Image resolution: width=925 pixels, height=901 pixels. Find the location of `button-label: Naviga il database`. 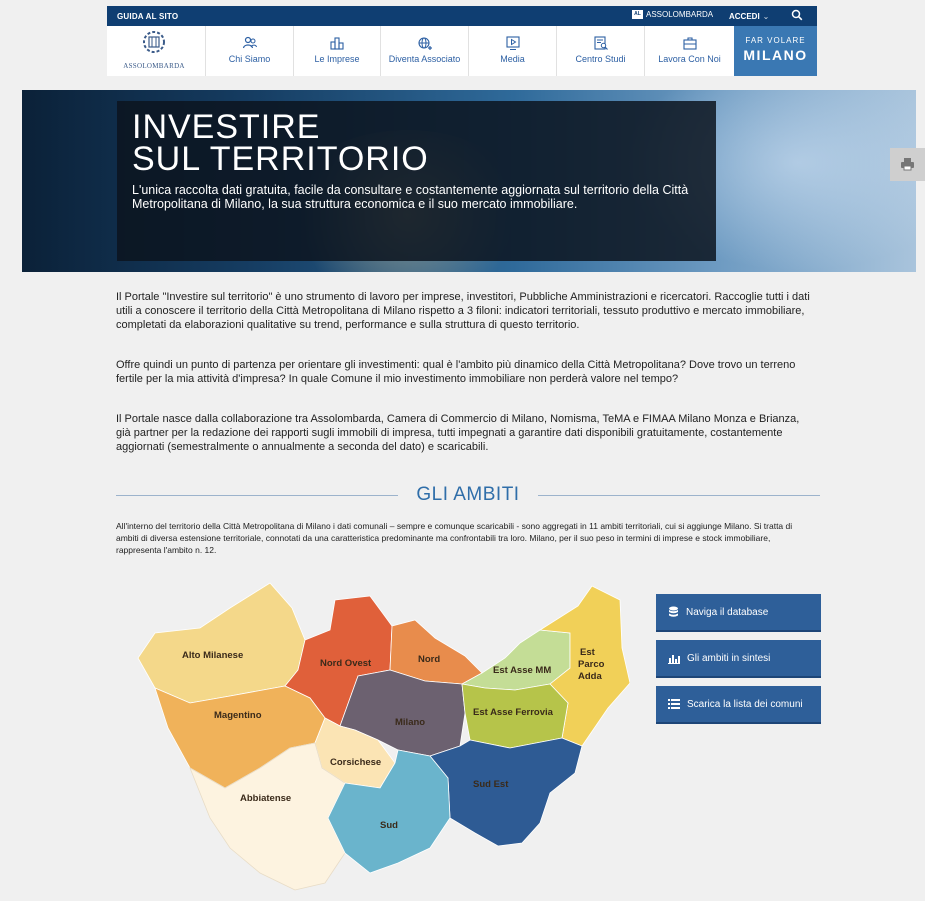

button-label: Naviga il database is located at coordinates (727, 612).